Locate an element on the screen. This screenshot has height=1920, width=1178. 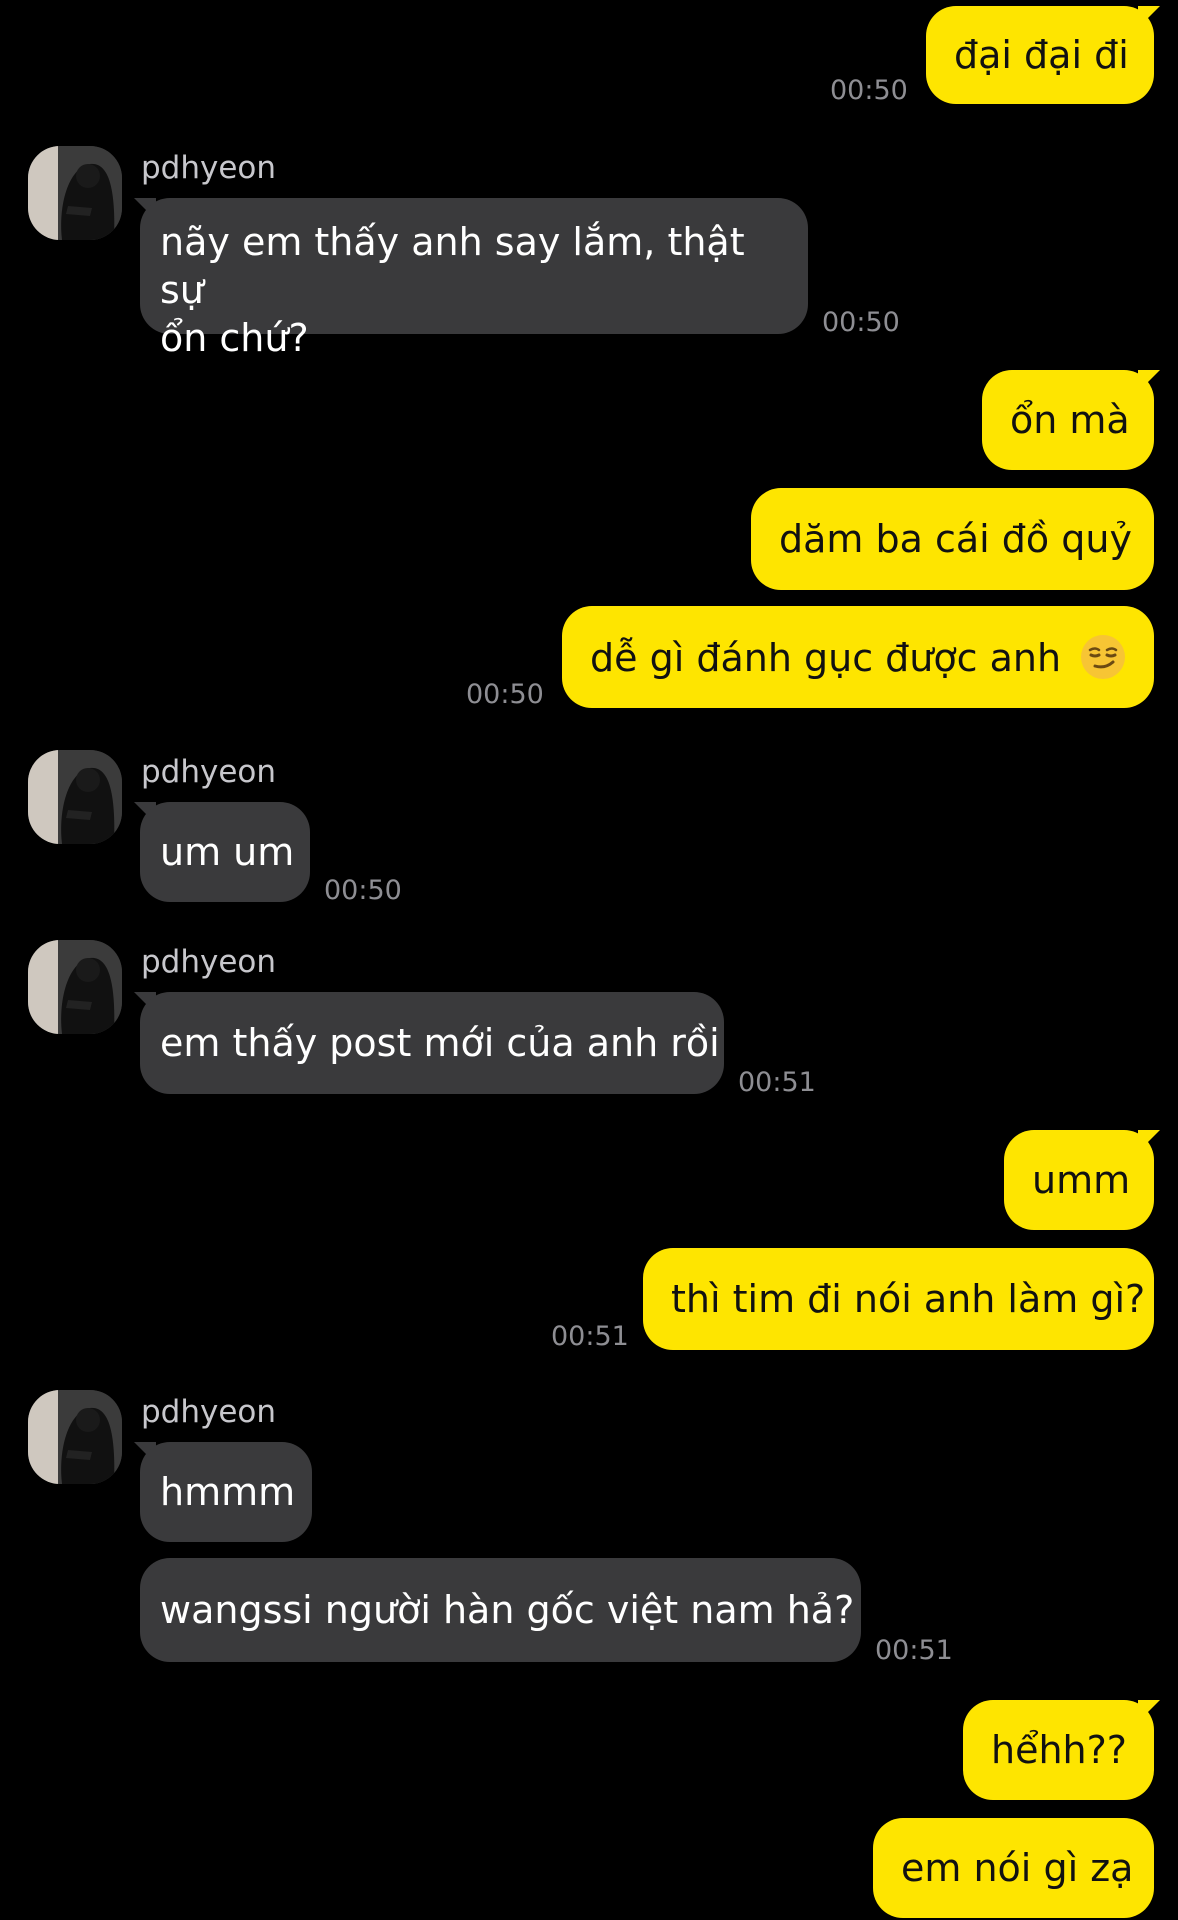
message-bubble-received: em thấy post mới của anh rồi is located at coordinates (432, 1043).